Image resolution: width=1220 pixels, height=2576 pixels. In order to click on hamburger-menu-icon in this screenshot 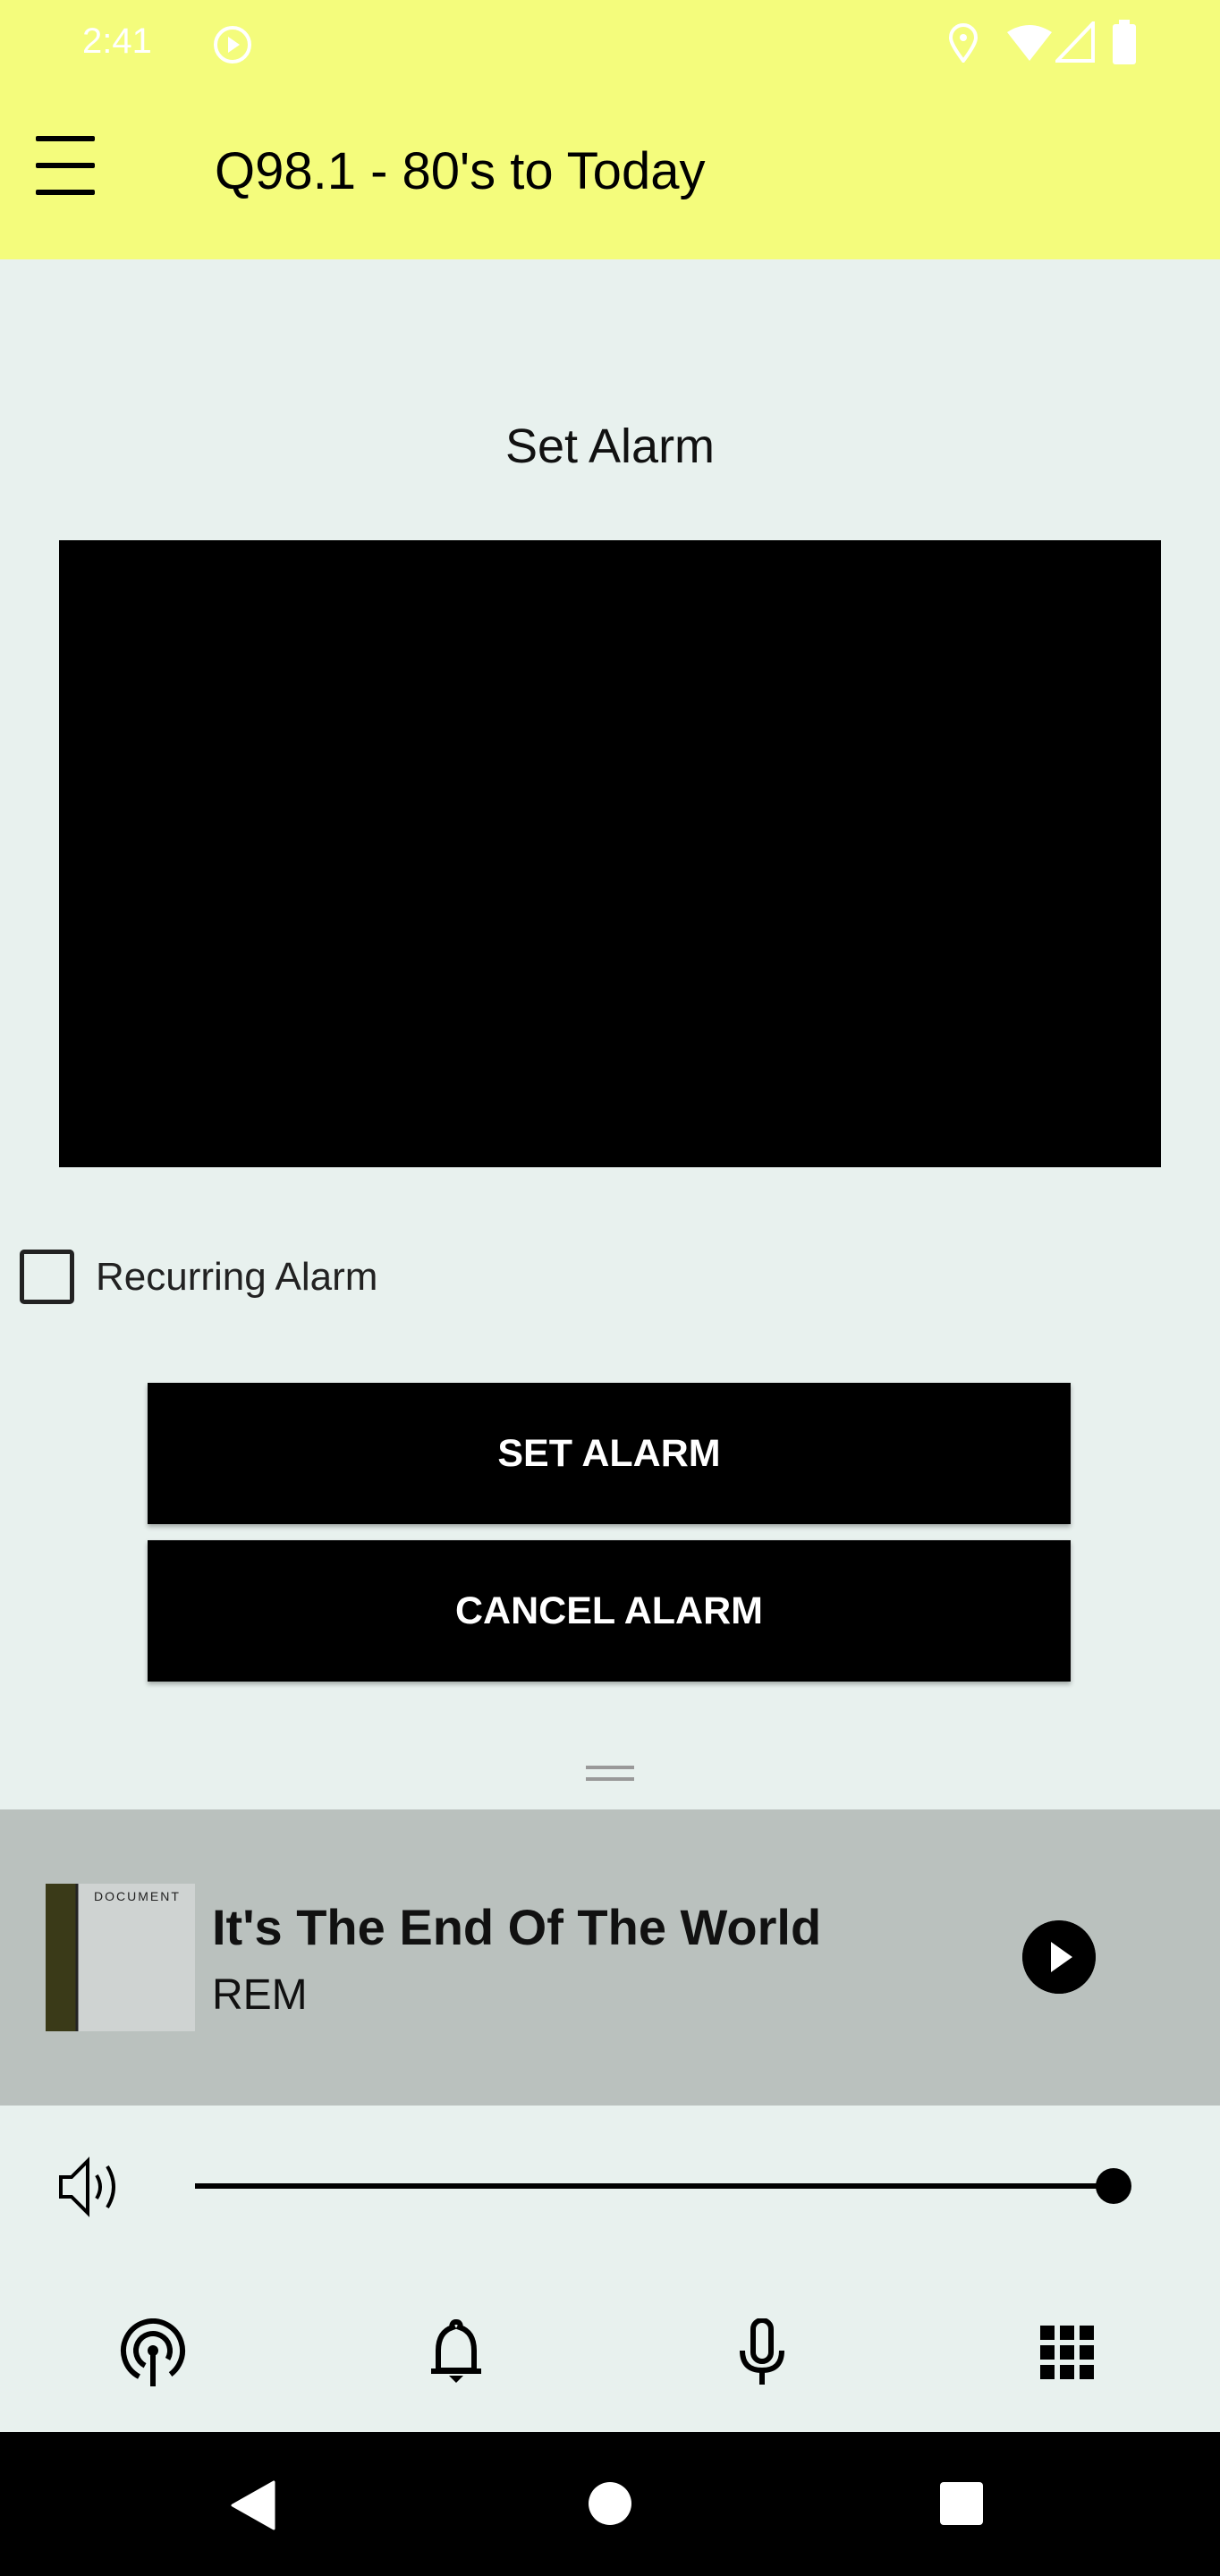, I will do `click(67, 165)`.